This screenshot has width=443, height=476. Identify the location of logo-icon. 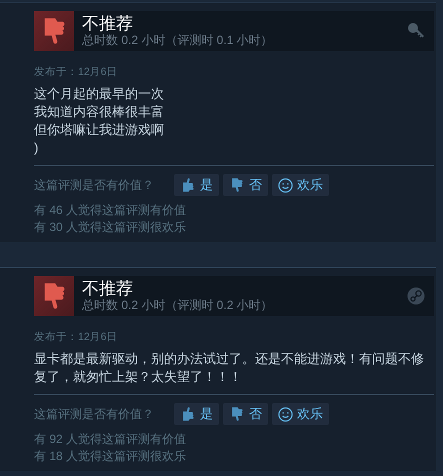
(416, 296).